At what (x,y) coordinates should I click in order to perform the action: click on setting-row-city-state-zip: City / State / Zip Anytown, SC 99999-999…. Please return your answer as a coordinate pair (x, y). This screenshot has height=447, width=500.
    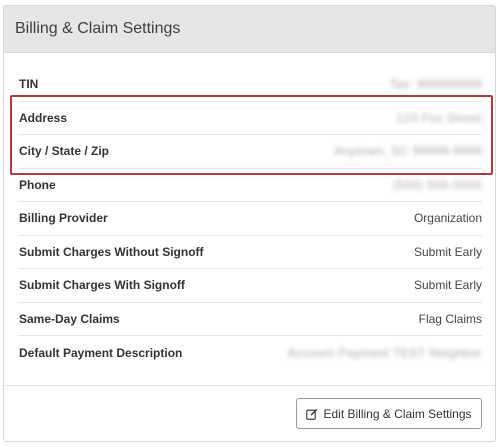
    Looking at the image, I should click on (250, 152).